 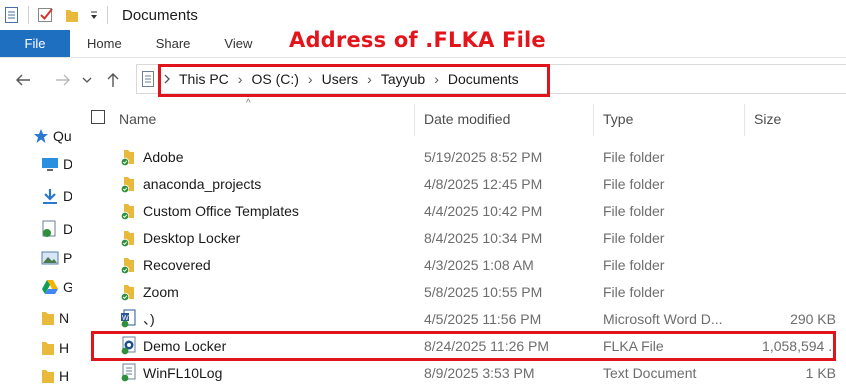 I want to click on text-file-icon, so click(x=128, y=373).